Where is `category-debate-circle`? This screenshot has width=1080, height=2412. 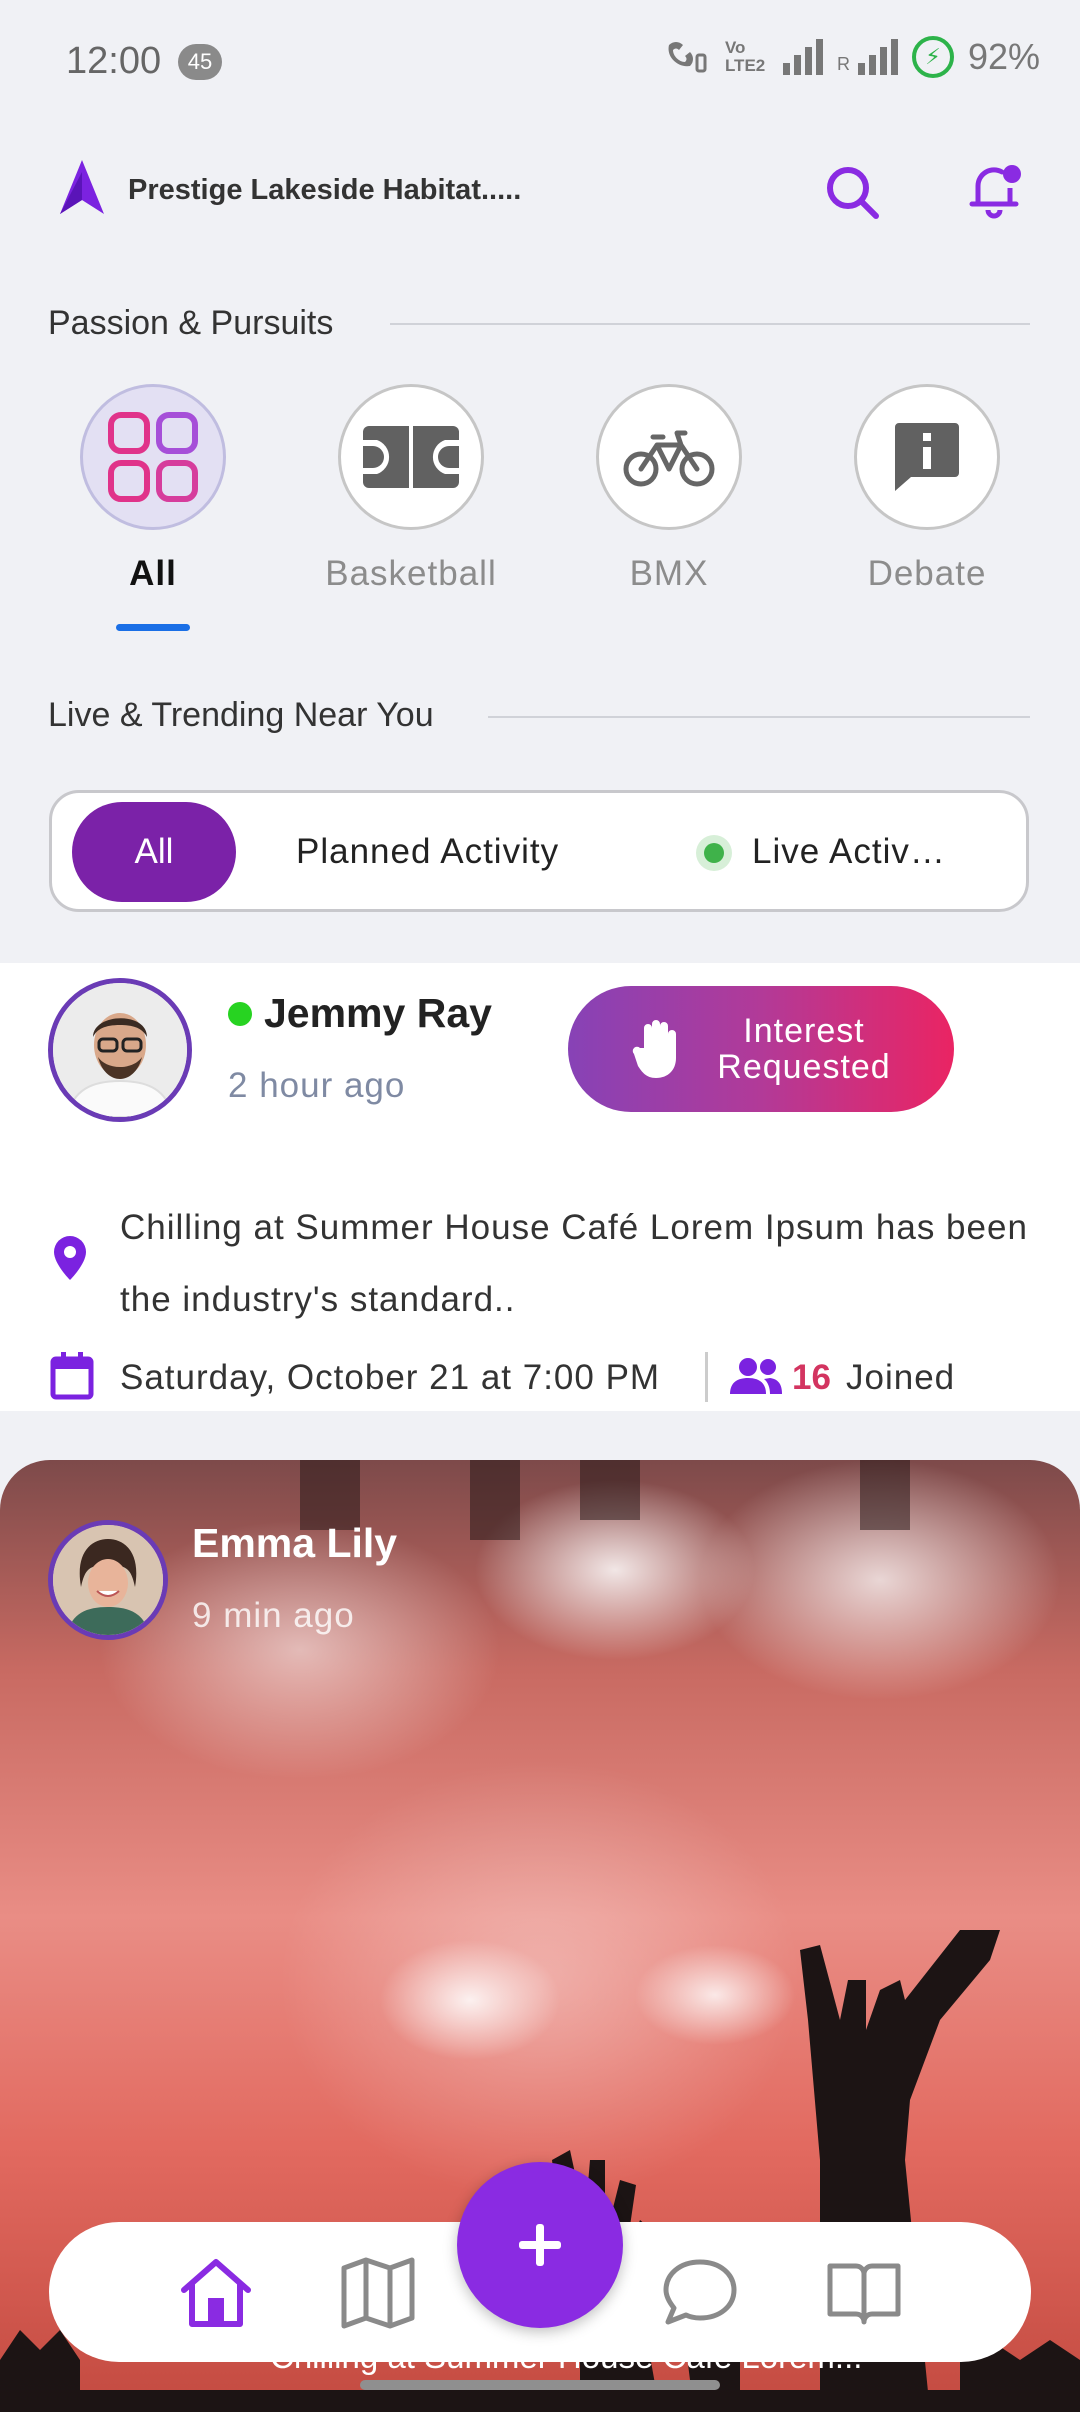
category-debate-circle is located at coordinates (927, 457).